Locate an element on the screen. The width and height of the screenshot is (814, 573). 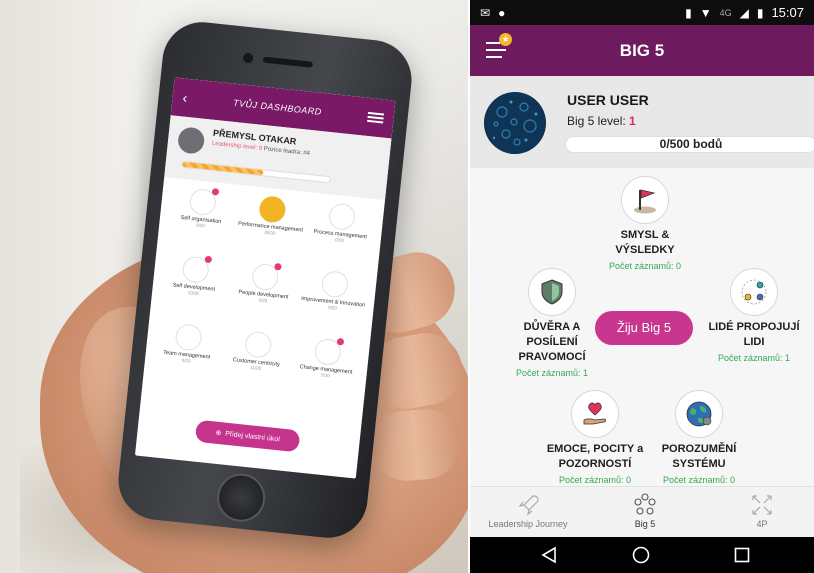
plus-circle-icon: ⊕ is located at coordinates (218, 433).